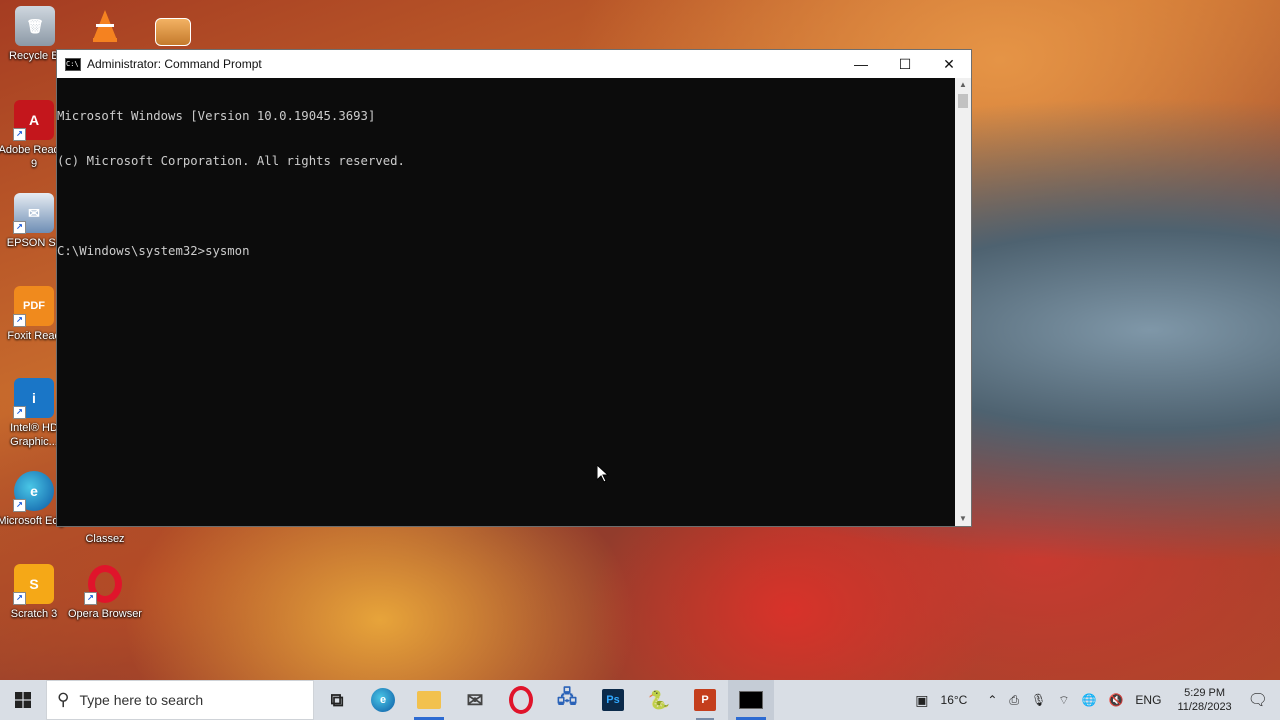 This screenshot has width=1280, height=720. Describe the element at coordinates (963, 85) in the screenshot. I see `scroll-up-icon: ▲` at that location.